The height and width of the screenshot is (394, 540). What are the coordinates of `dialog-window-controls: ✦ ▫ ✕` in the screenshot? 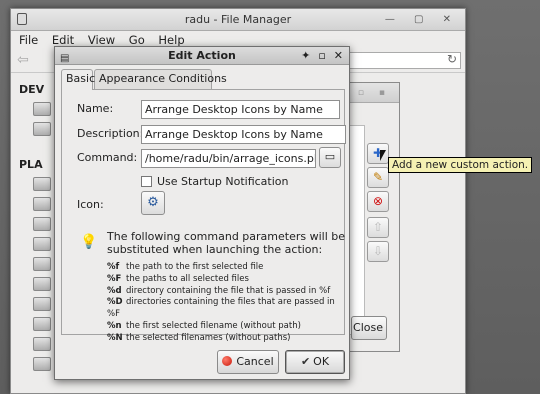 It's located at (318, 56).